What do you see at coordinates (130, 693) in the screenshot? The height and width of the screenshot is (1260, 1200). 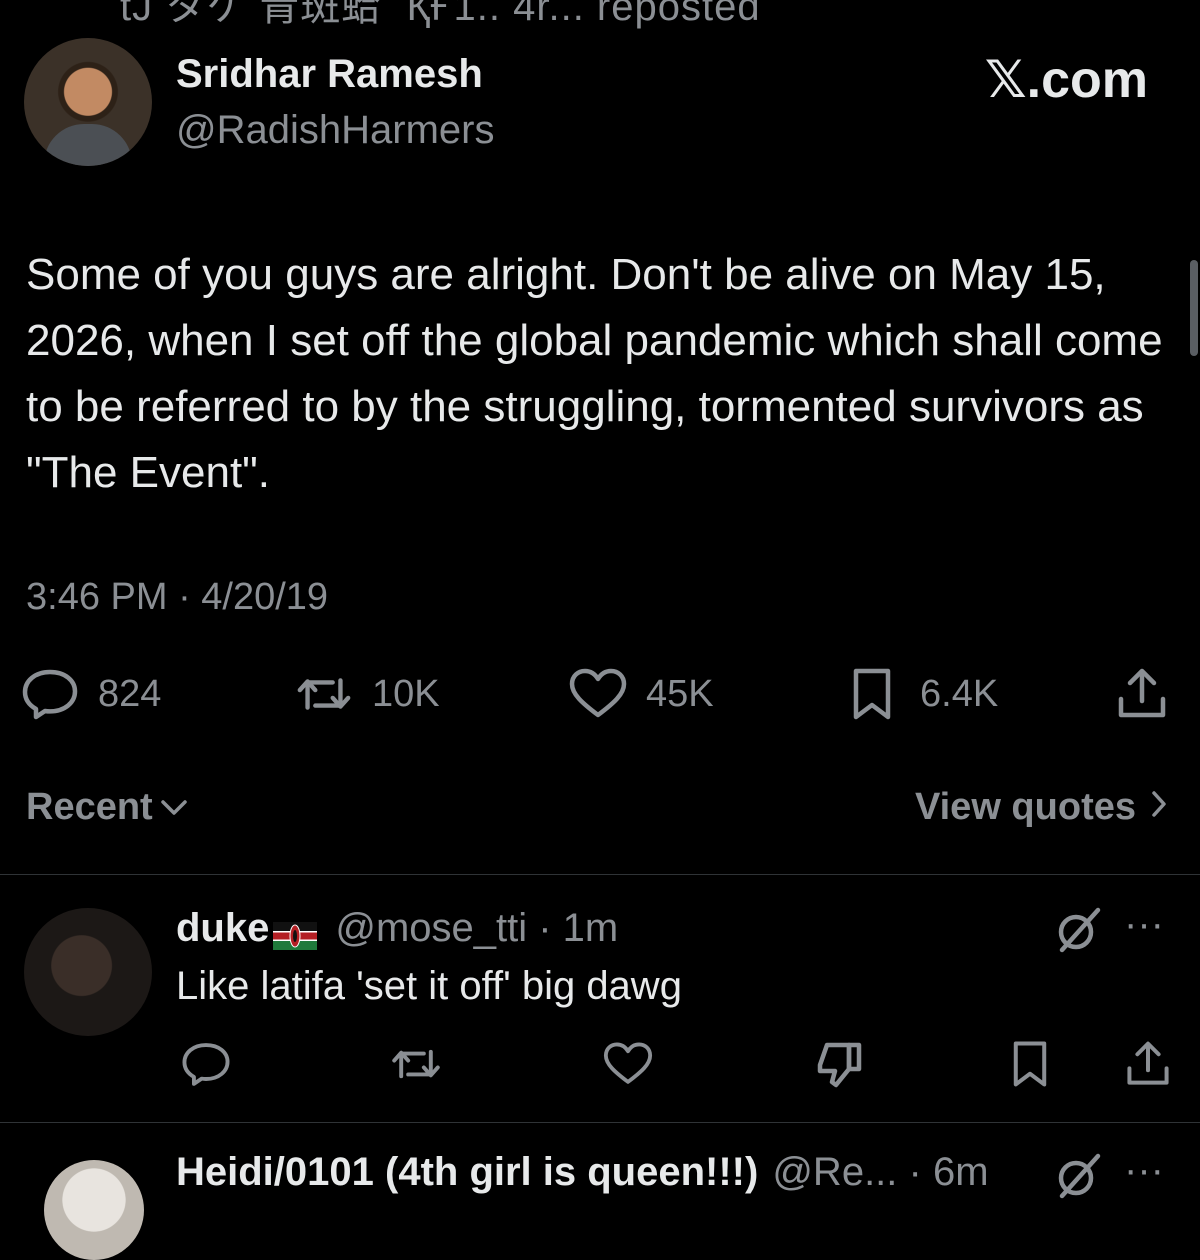 I see `reply-count: 824` at bounding box center [130, 693].